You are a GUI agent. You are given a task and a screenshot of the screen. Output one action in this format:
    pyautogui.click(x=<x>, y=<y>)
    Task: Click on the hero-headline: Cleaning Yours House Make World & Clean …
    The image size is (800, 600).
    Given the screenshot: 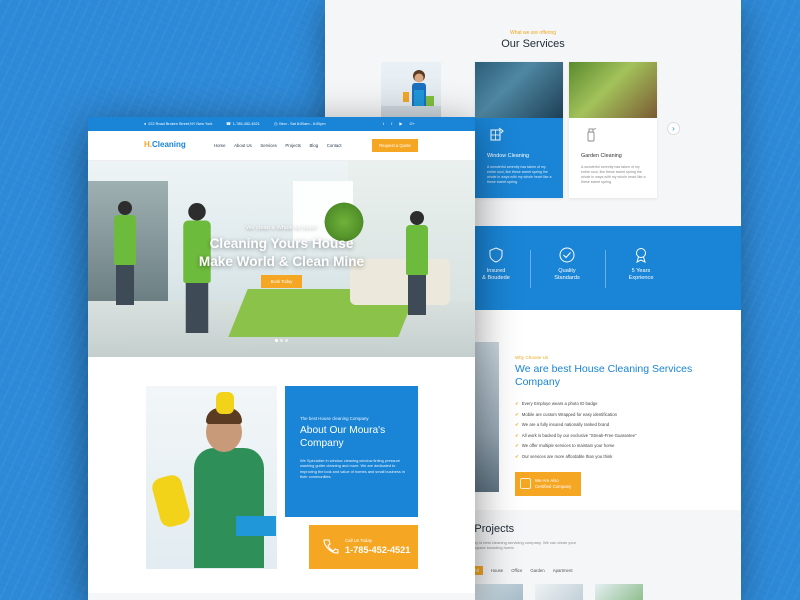 What is the action you would take?
    pyautogui.click(x=281, y=253)
    